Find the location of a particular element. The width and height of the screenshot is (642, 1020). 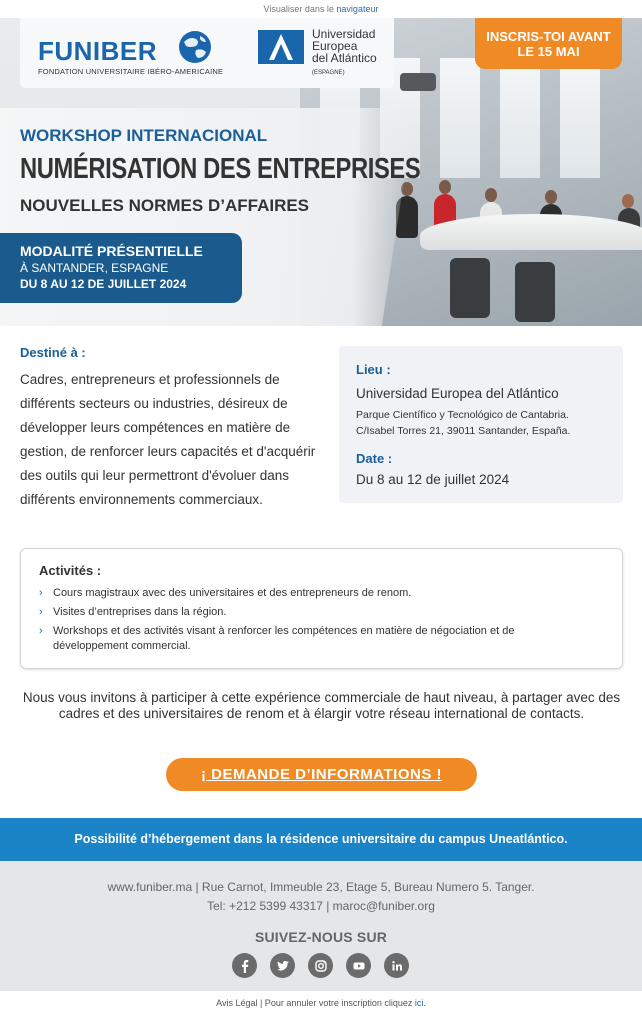

date-label: Date : is located at coordinates (374, 458).